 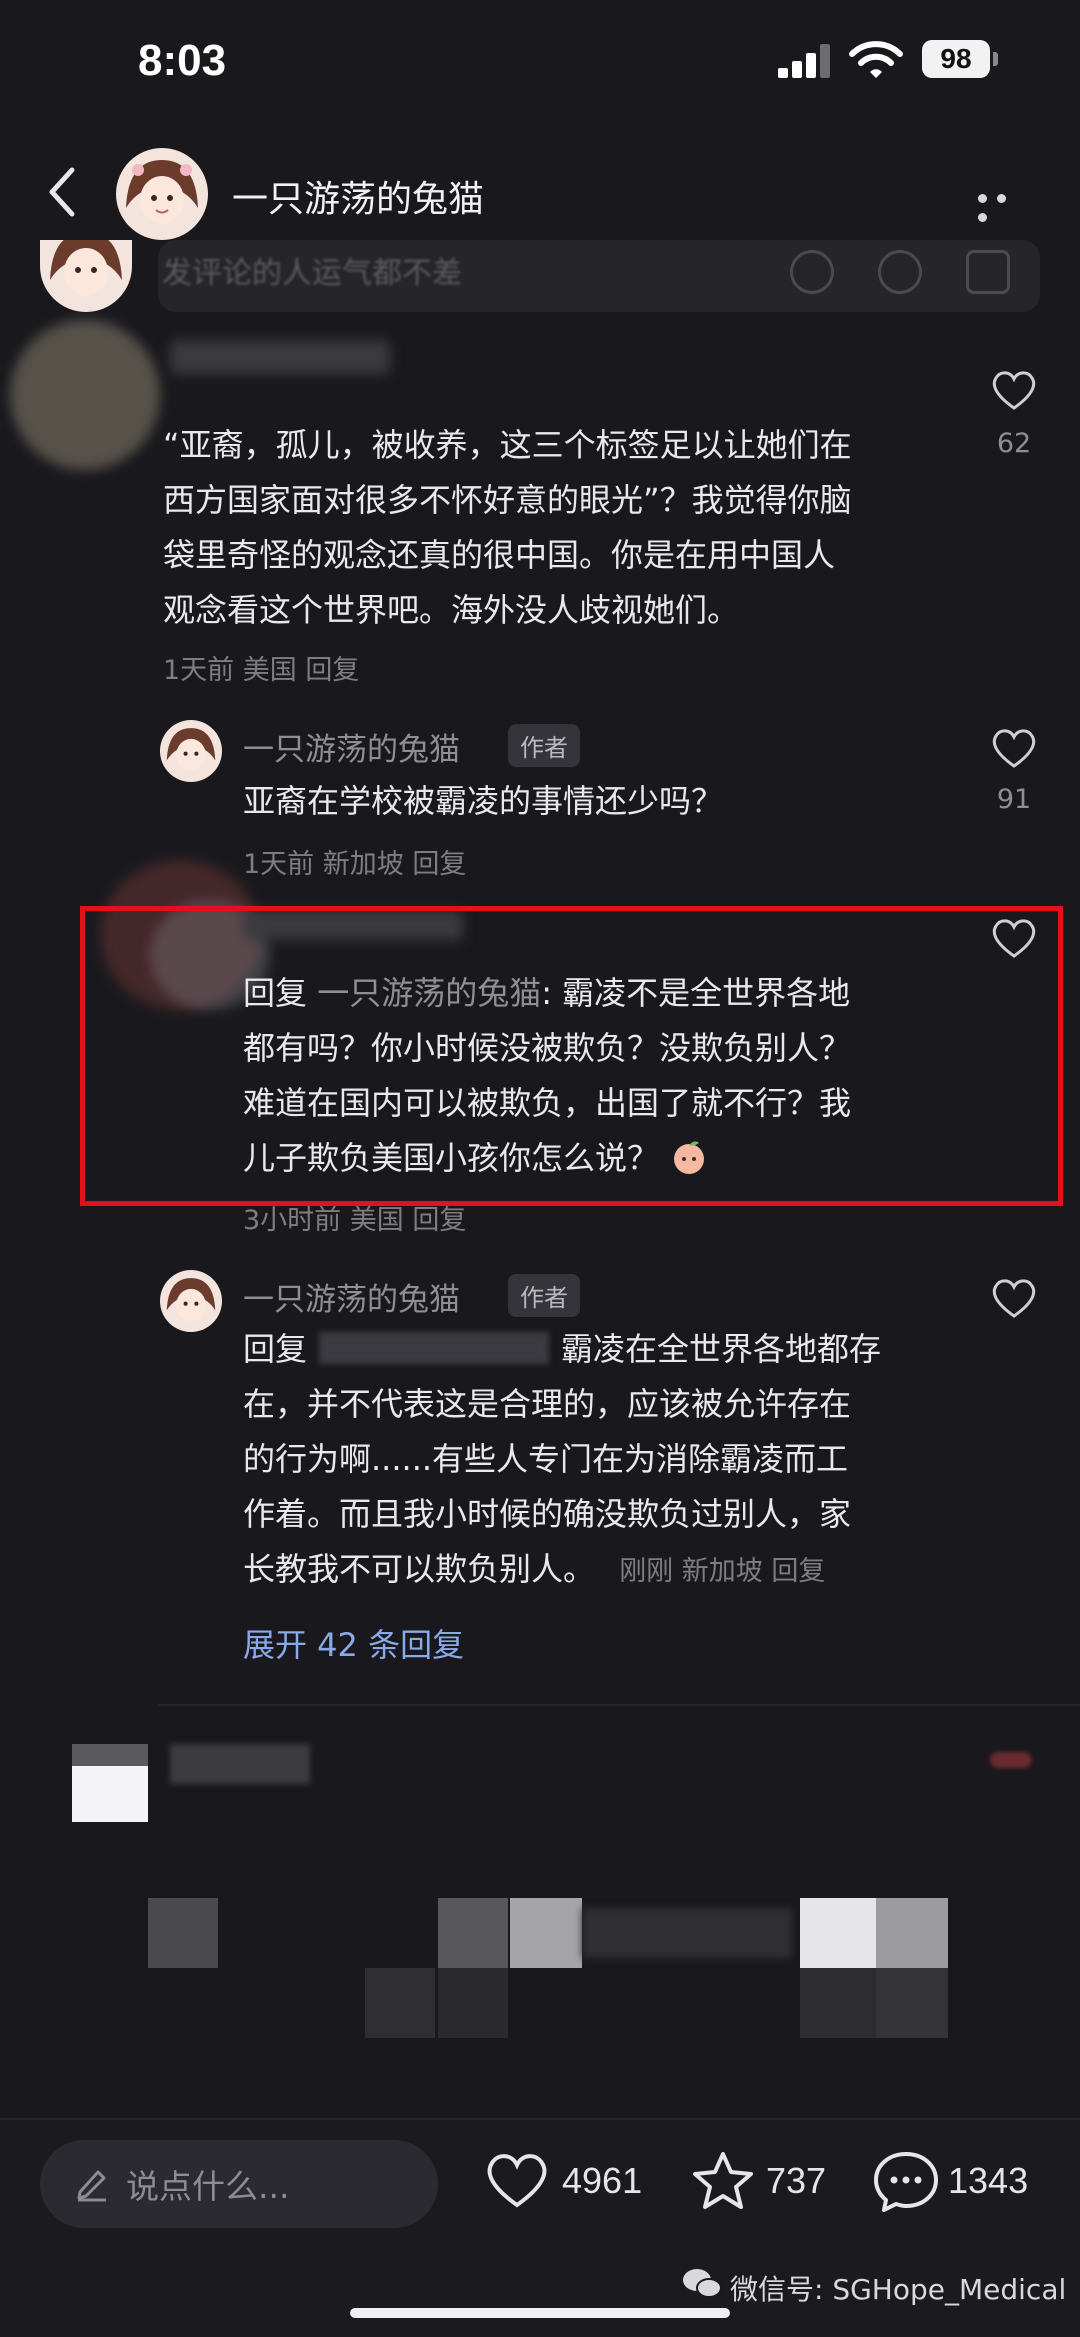 I want to click on header-title: 一只游荡的兔猫, so click(x=358, y=199).